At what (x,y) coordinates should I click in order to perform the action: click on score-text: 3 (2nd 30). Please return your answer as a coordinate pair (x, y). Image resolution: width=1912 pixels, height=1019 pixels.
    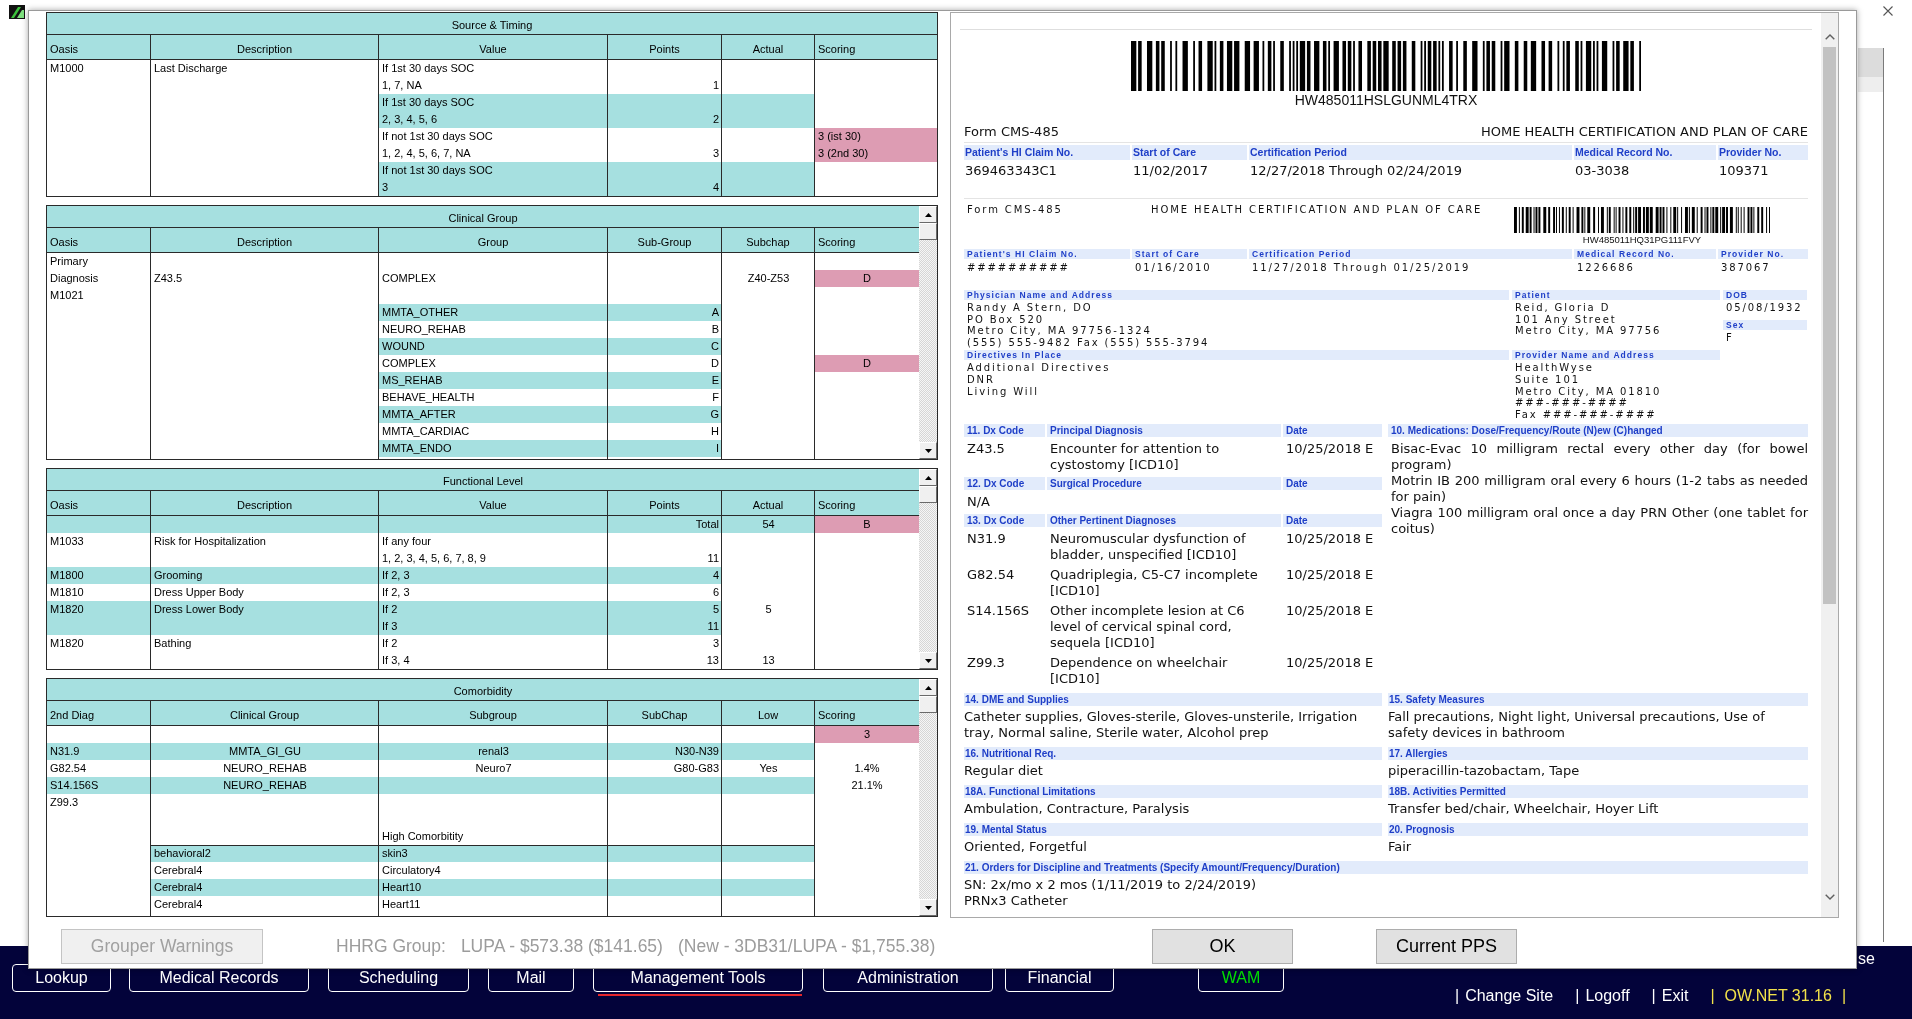
    Looking at the image, I should click on (843, 153).